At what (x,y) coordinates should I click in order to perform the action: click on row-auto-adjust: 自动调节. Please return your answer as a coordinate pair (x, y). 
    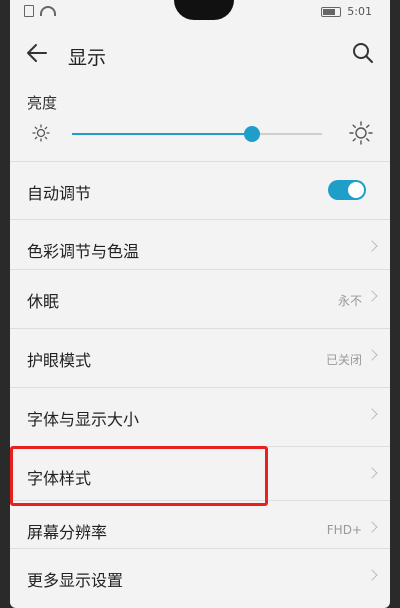
    Looking at the image, I should click on (200, 190).